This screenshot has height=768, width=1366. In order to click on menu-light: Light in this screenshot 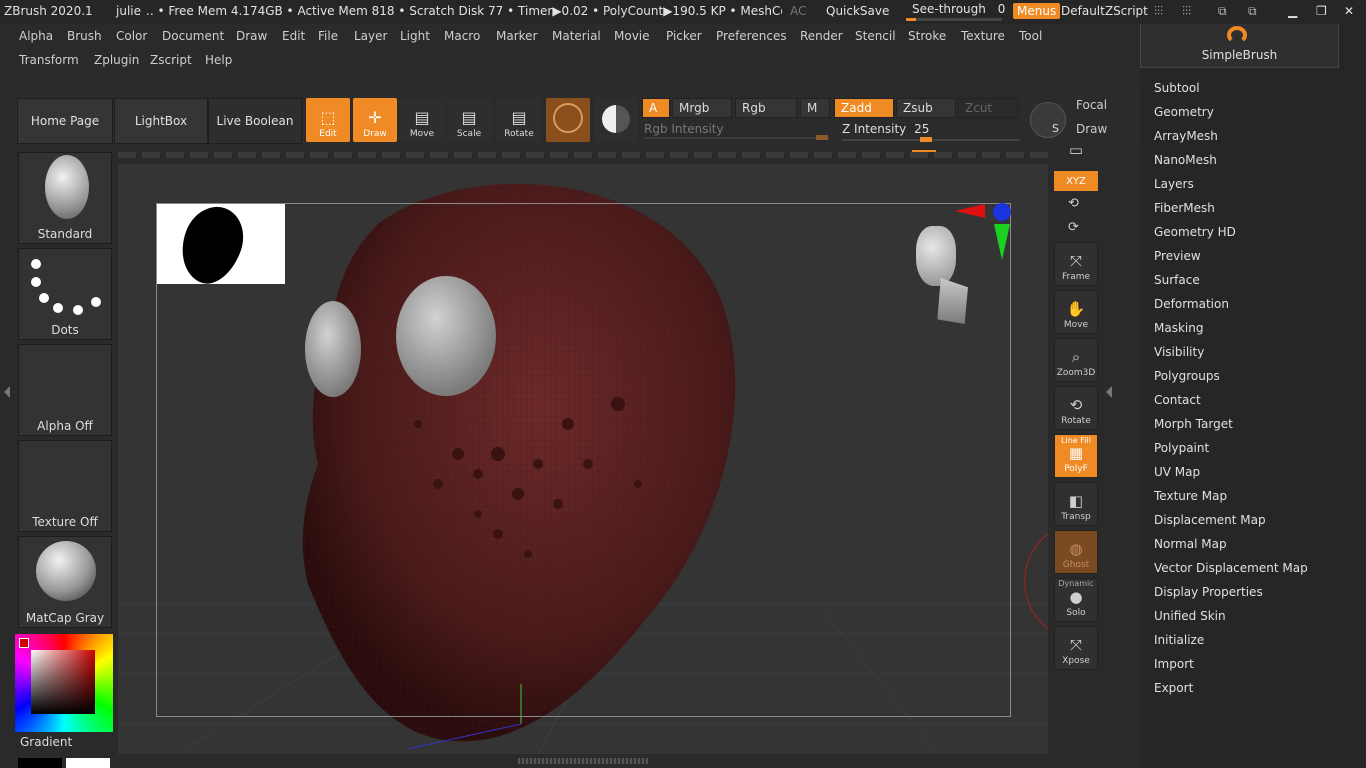, I will do `click(415, 36)`.